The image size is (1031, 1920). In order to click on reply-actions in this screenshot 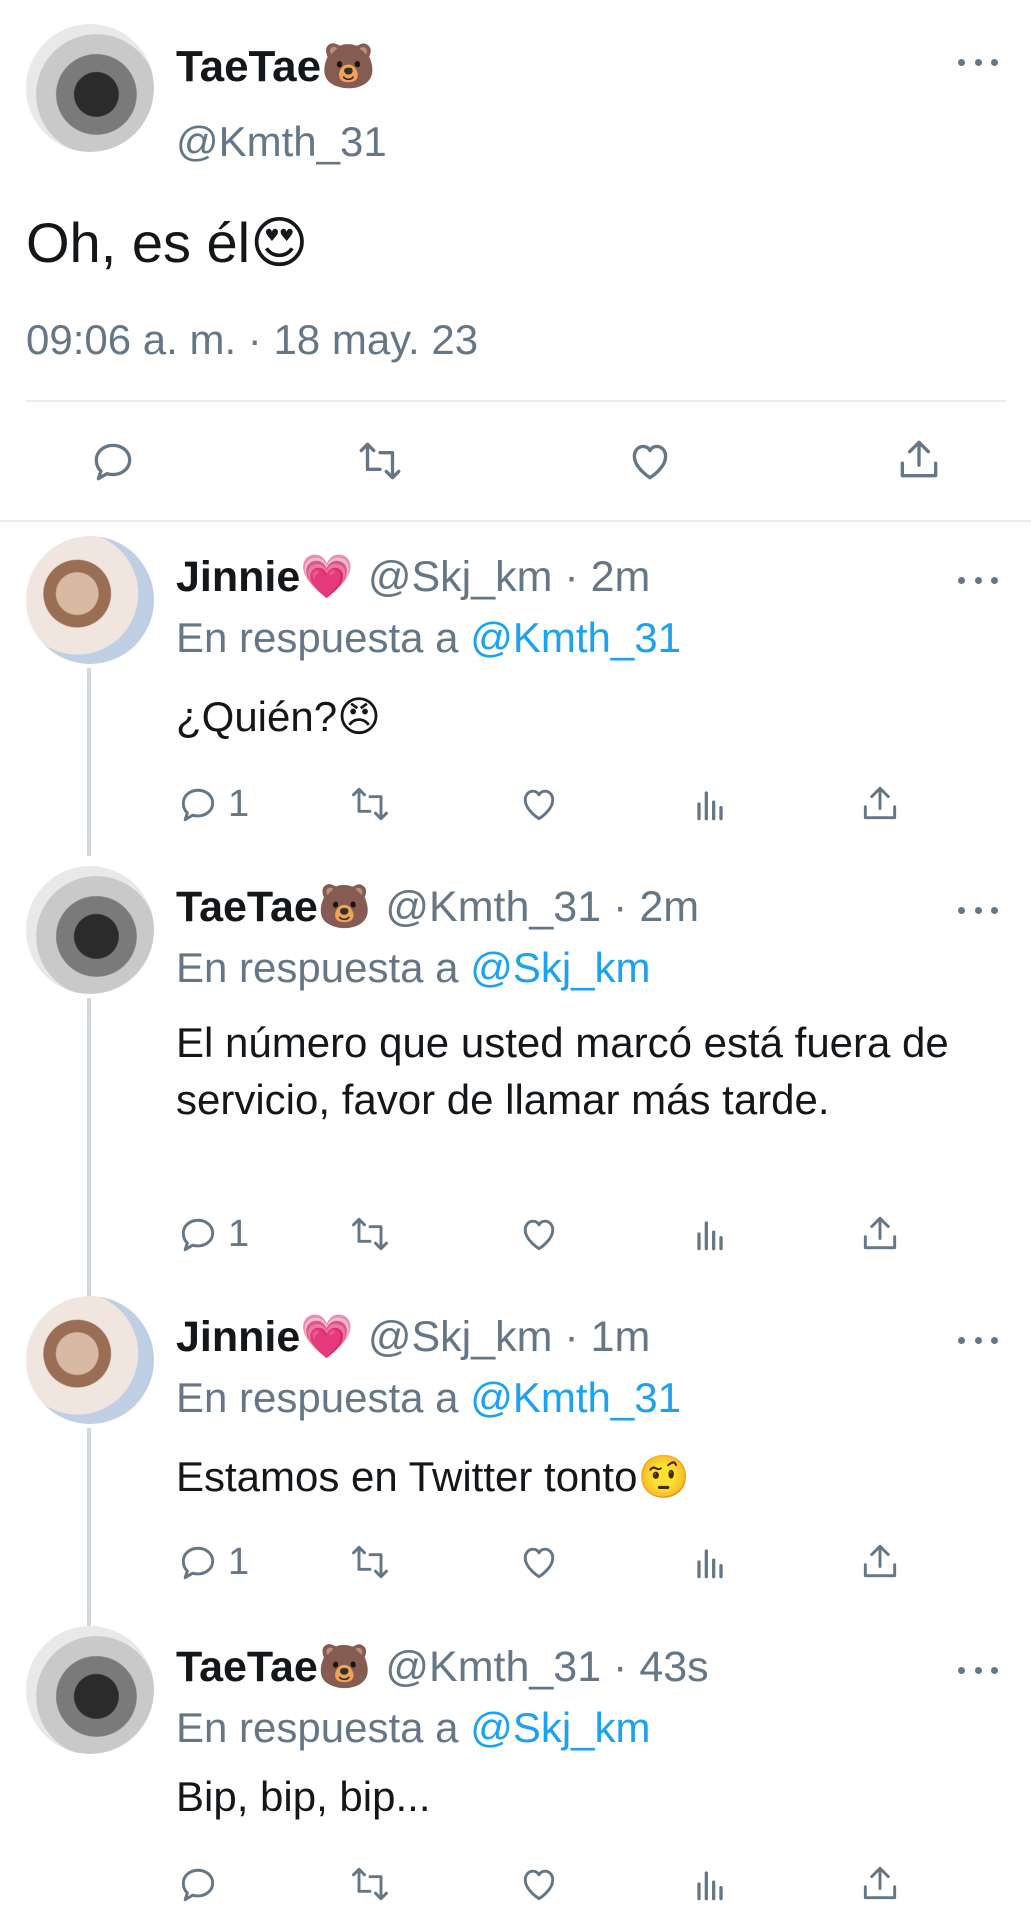, I will do `click(515, 1883)`.